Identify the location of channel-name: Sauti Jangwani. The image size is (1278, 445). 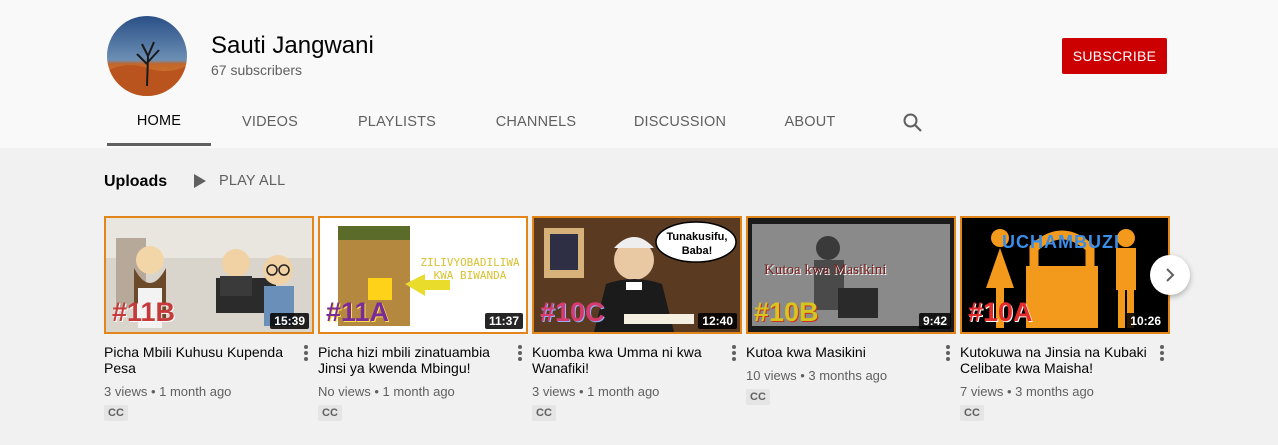
(292, 45).